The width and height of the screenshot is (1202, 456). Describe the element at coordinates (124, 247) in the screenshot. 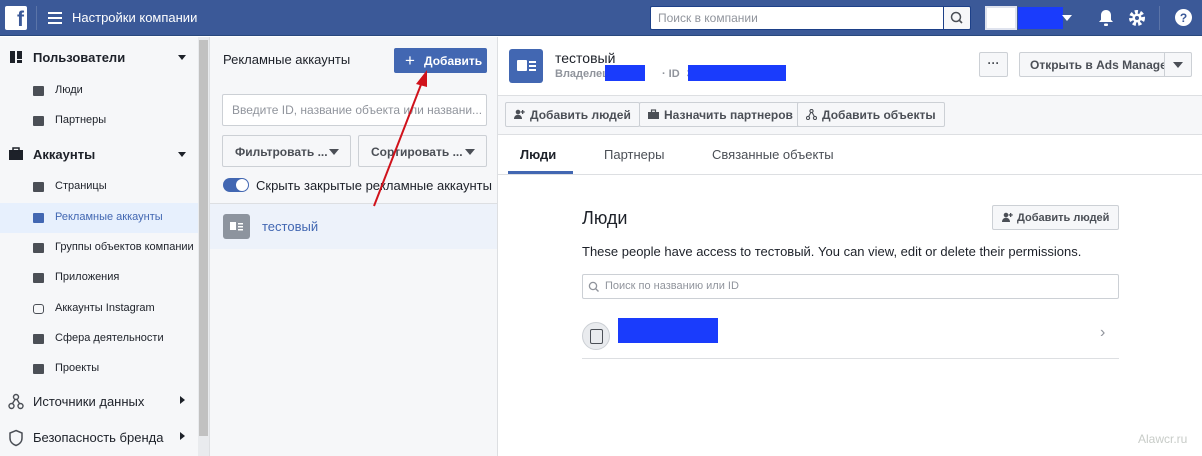

I see `sidebar-item-label: Группы объектов компании` at that location.